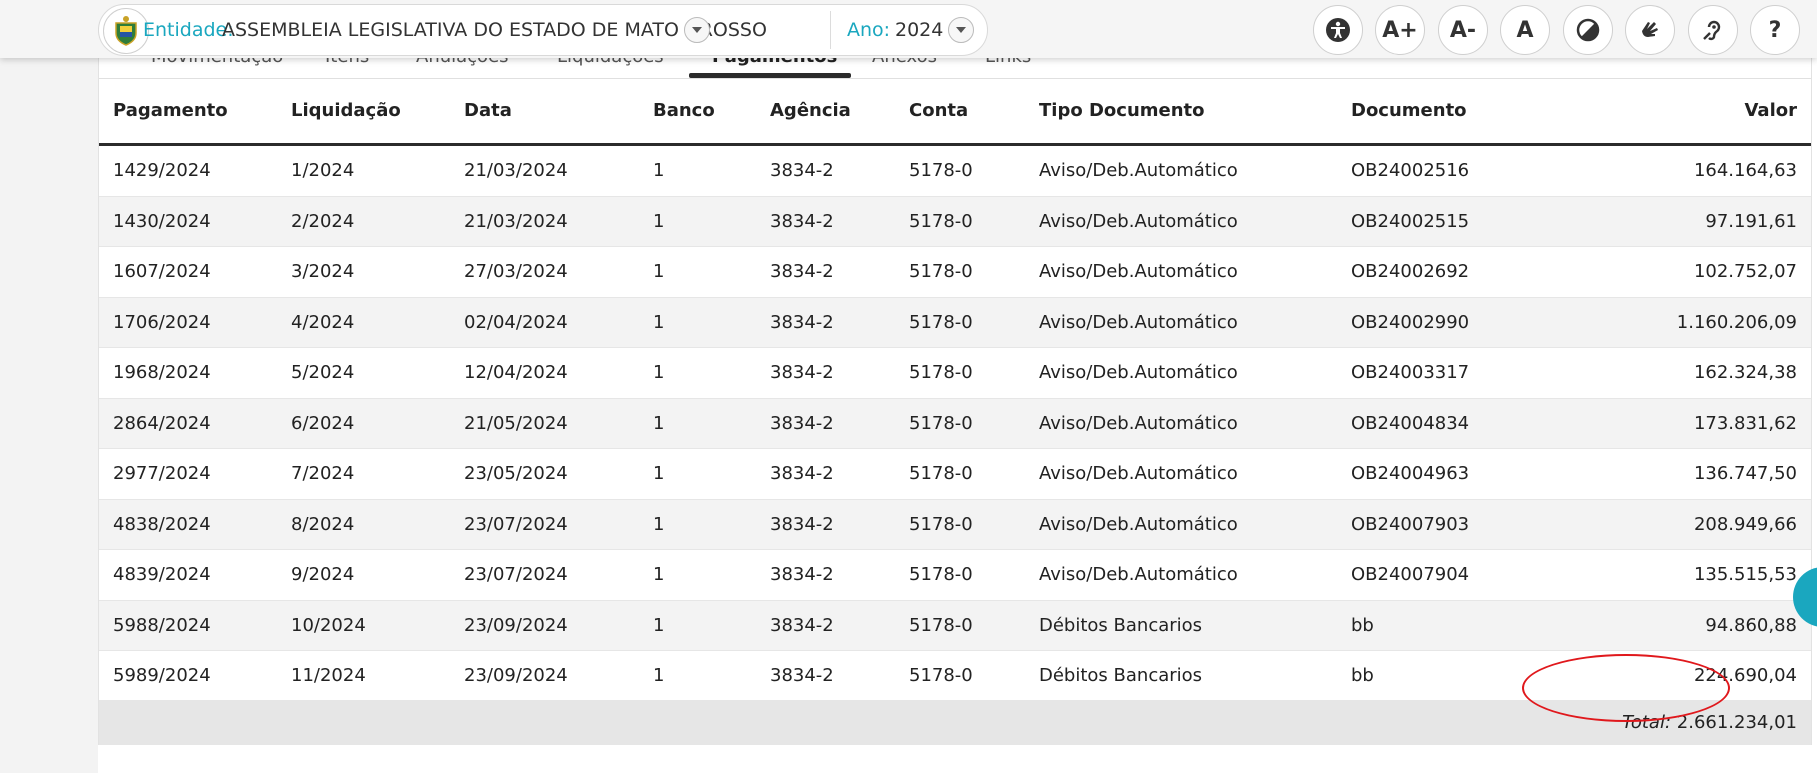 The height and width of the screenshot is (773, 1817). Describe the element at coordinates (544, 373) in the screenshot. I see `cell-data: 12/04/2024` at that location.